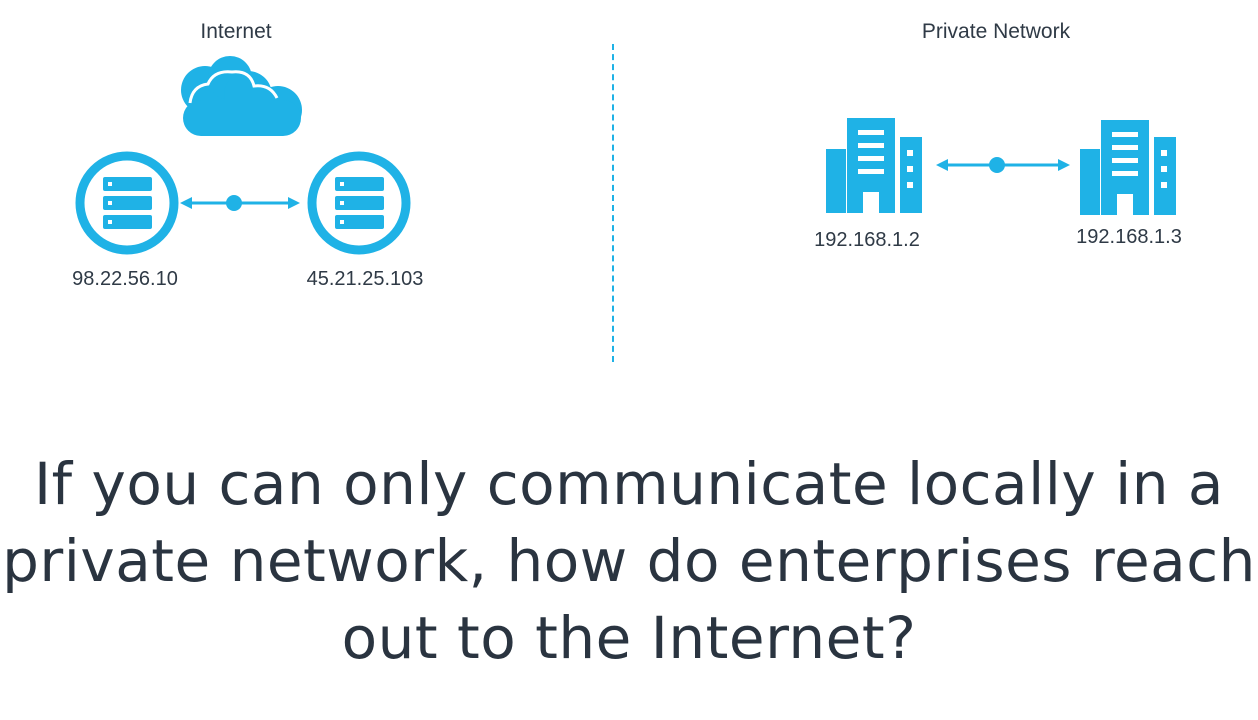  I want to click on private-connection-arrow, so click(1003, 165).